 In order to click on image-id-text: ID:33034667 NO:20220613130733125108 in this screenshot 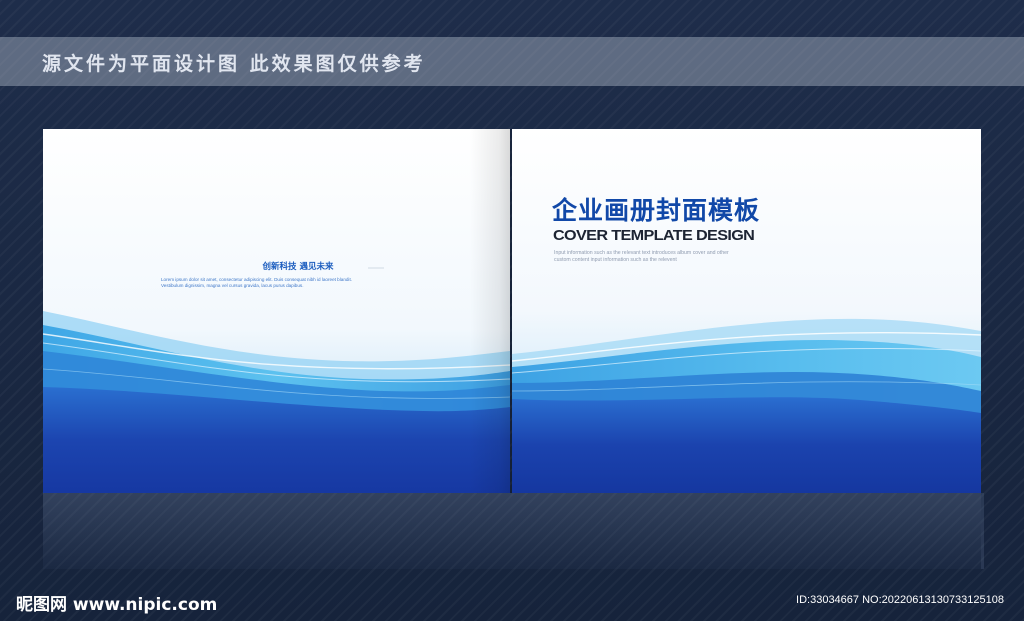, I will do `click(900, 600)`.